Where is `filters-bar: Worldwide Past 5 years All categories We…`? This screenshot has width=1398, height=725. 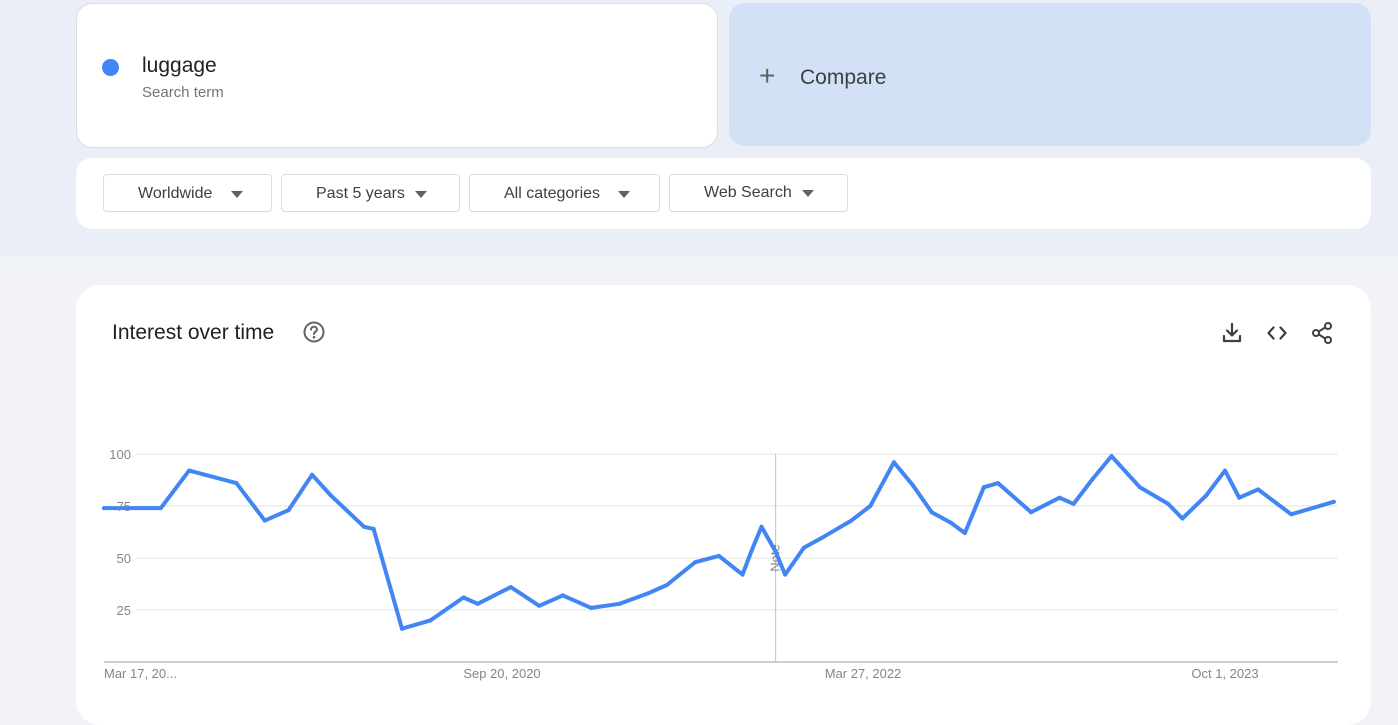
filters-bar: Worldwide Past 5 years All categories We… is located at coordinates (723, 193).